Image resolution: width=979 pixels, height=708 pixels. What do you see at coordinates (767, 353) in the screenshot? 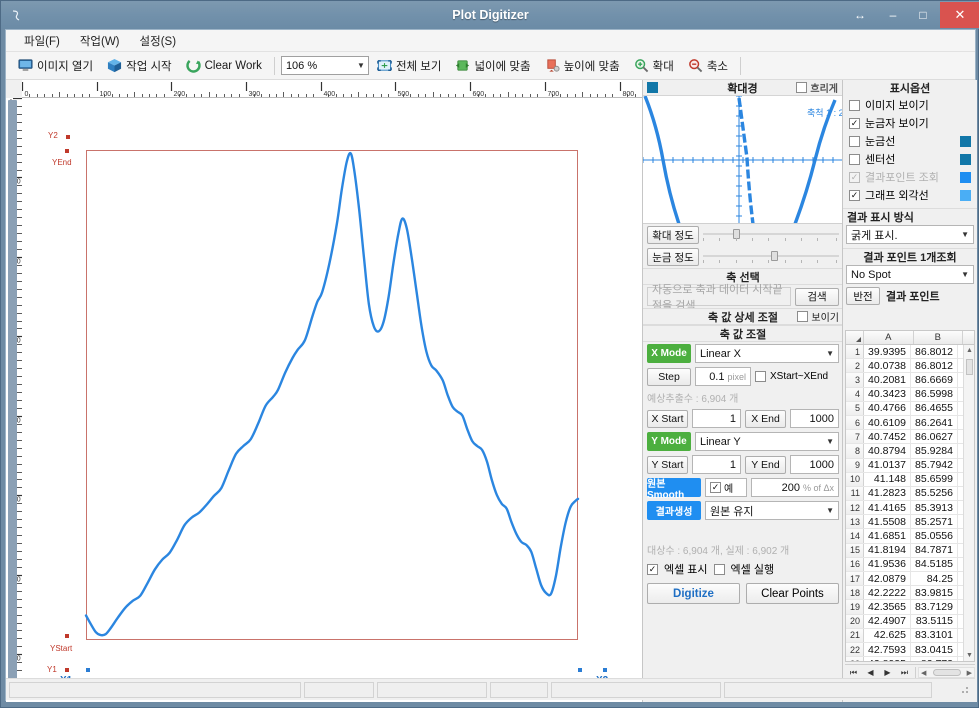
I see `x-mode-select: Linear X ▼` at bounding box center [767, 353].